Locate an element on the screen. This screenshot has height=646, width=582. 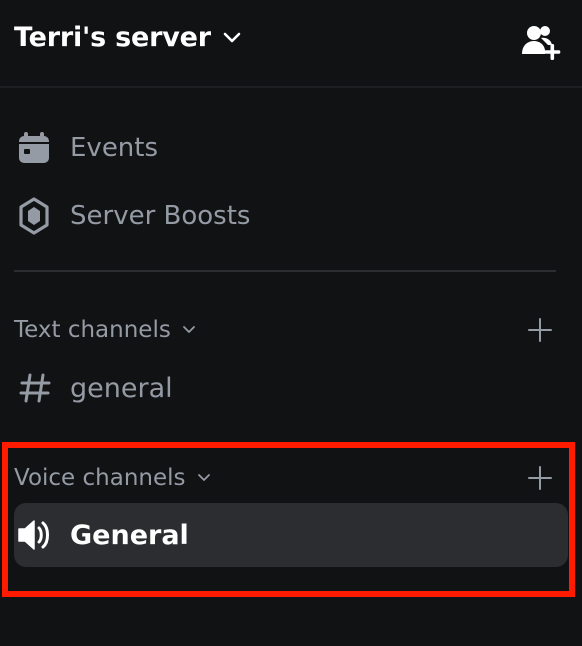
channel-general-voice-label: General is located at coordinates (129, 535).